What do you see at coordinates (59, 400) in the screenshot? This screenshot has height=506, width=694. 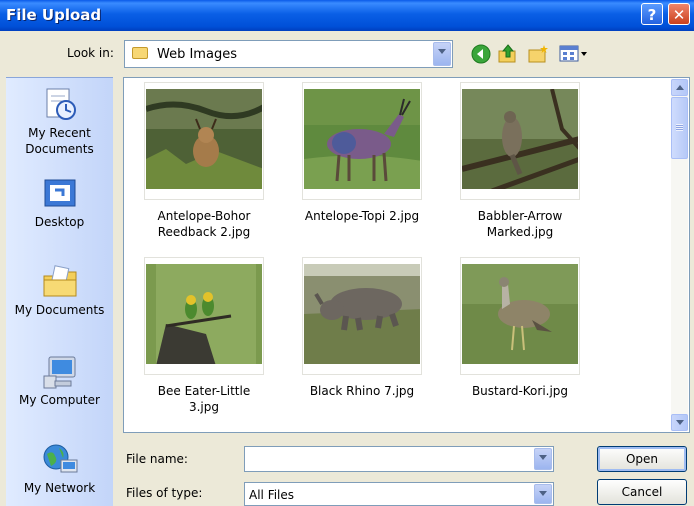 I see `place-label: My Computer` at bounding box center [59, 400].